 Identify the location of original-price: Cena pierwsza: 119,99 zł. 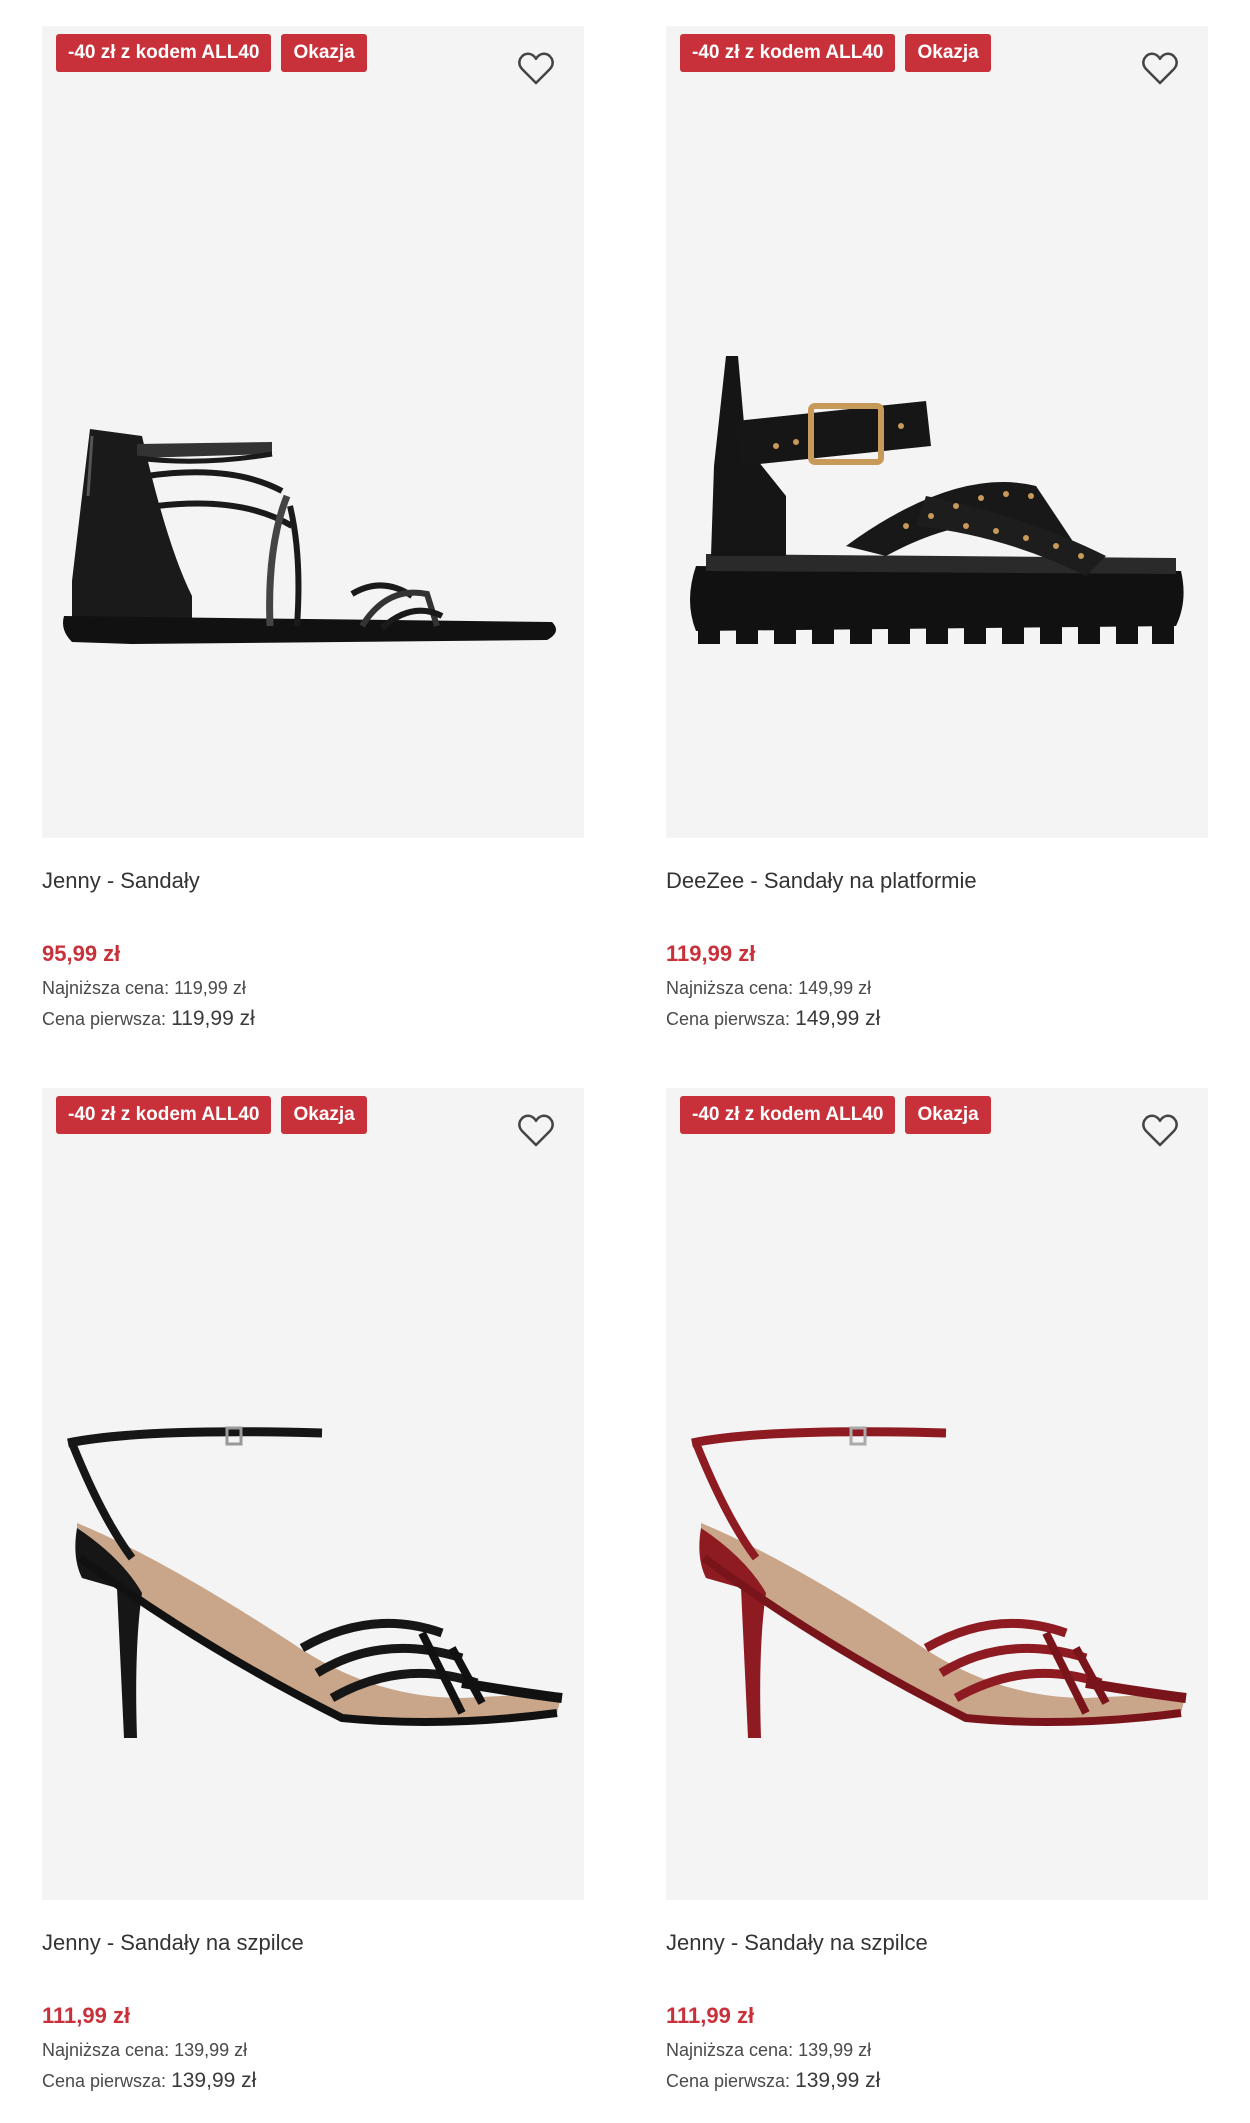
(148, 1019).